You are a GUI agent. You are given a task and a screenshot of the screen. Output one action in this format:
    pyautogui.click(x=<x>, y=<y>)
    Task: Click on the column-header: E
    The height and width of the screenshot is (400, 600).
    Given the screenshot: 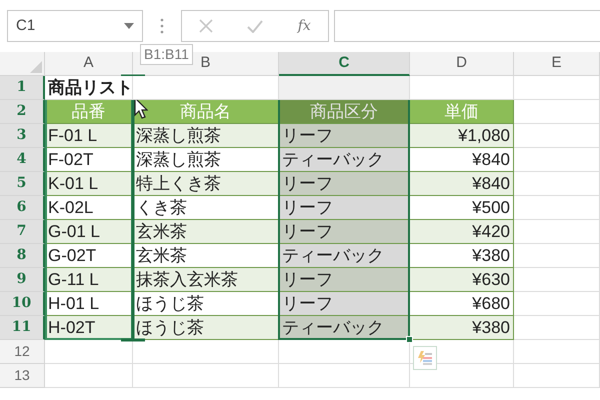 What is the action you would take?
    pyautogui.click(x=557, y=64)
    